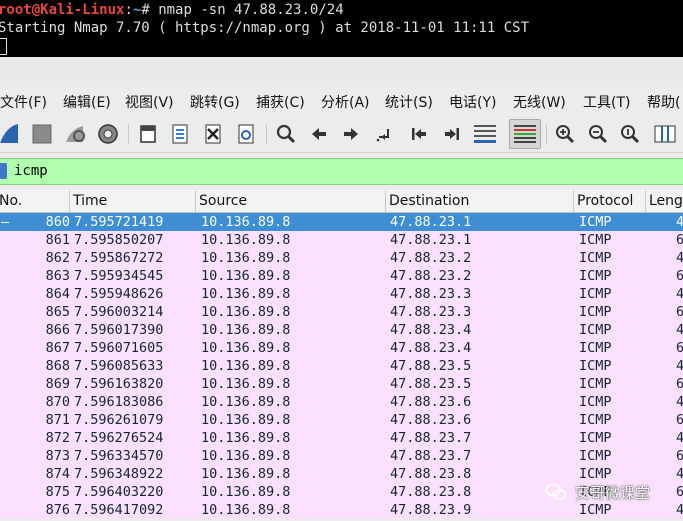 The image size is (683, 521). What do you see at coordinates (42, 134) in the screenshot?
I see `stop-icon` at bounding box center [42, 134].